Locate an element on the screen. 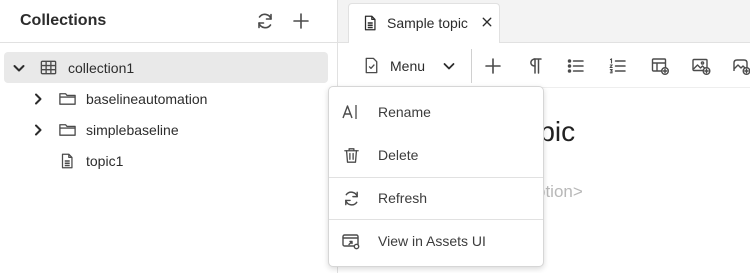  tab-sample-topic: Sample topic is located at coordinates (424, 23).